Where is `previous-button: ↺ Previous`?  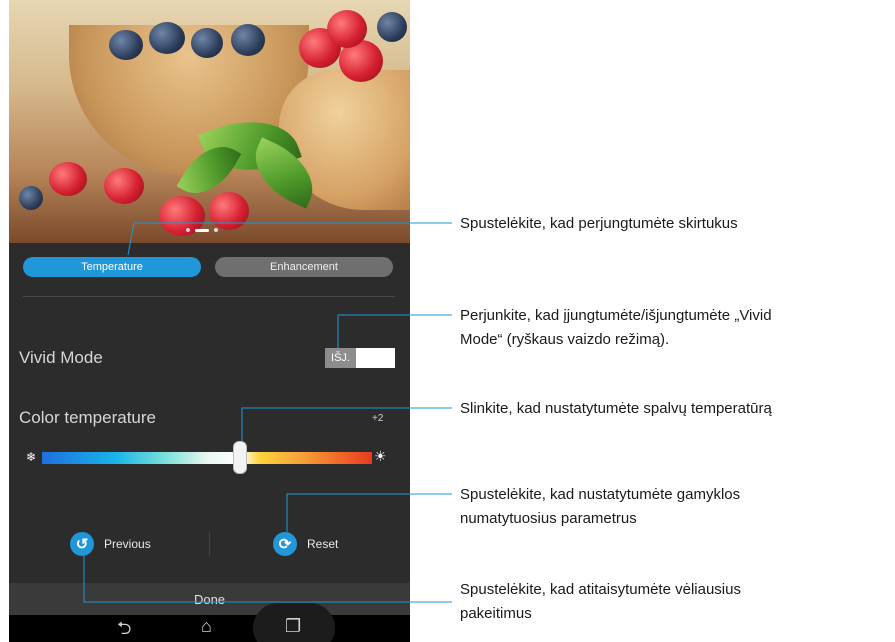 previous-button: ↺ Previous is located at coordinates (110, 544).